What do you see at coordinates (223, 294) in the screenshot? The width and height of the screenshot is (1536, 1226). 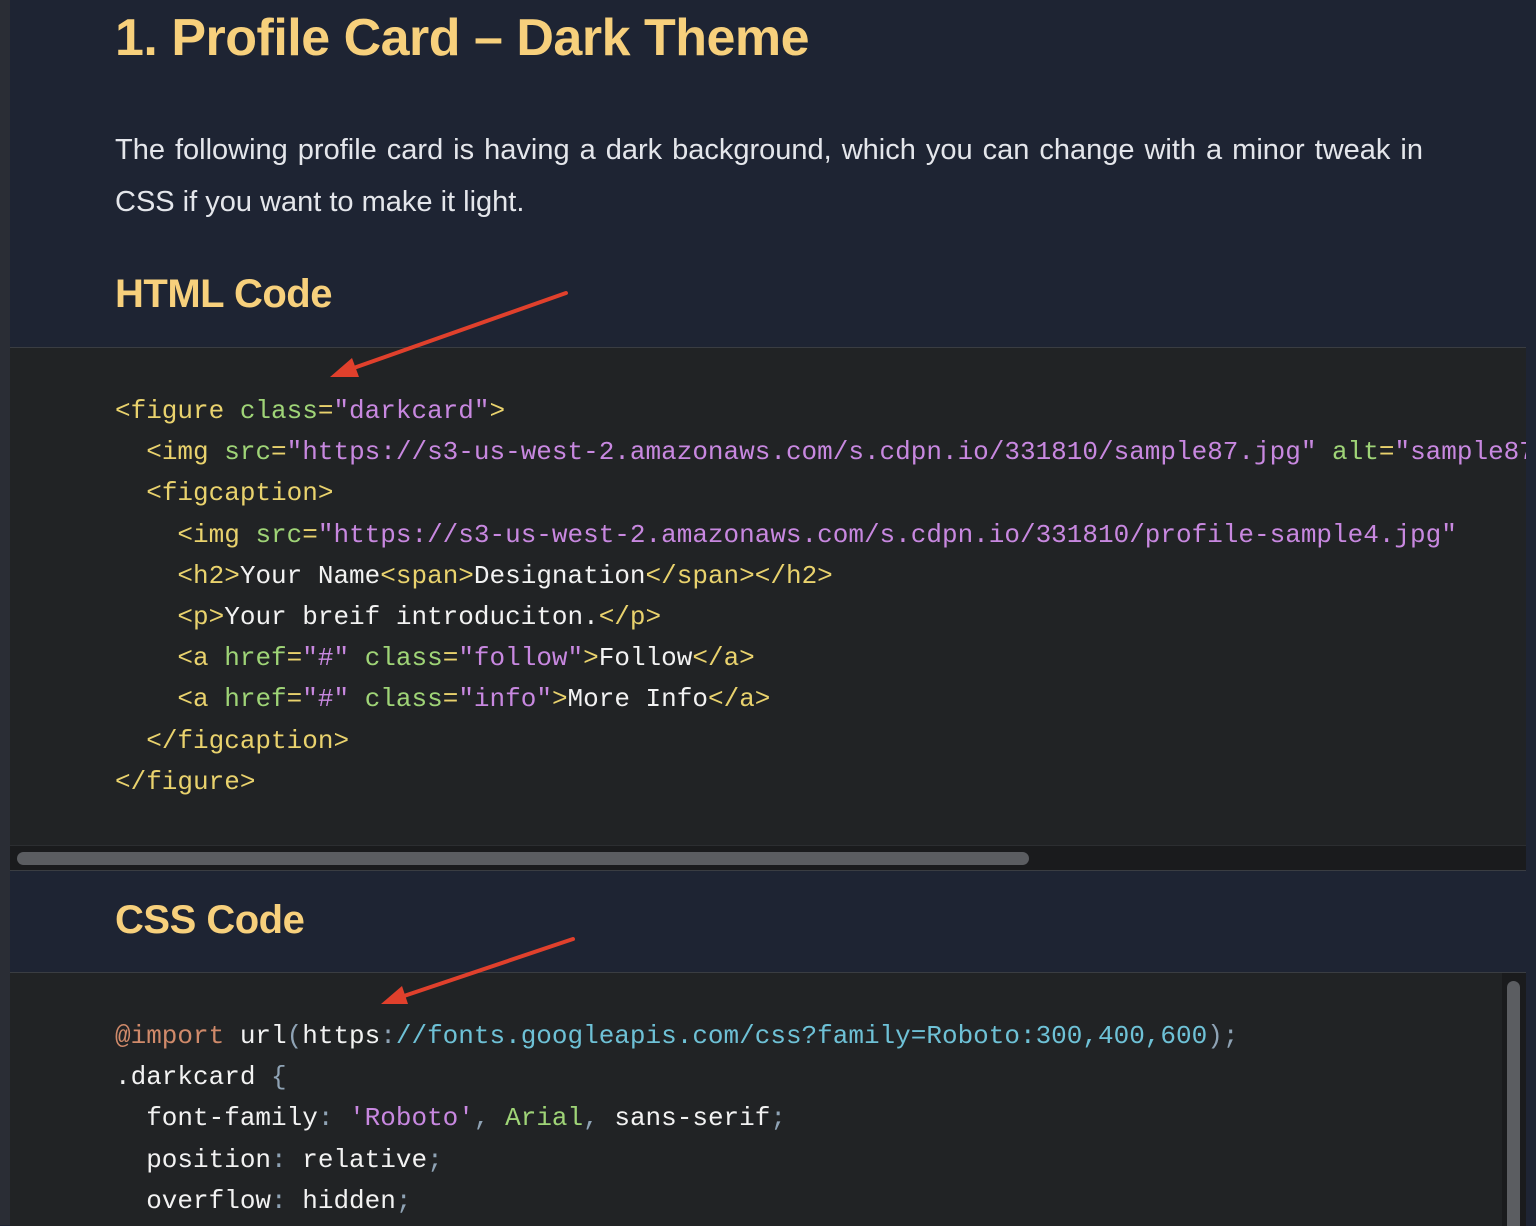 I see `html-code-heading: HTML Code` at bounding box center [223, 294].